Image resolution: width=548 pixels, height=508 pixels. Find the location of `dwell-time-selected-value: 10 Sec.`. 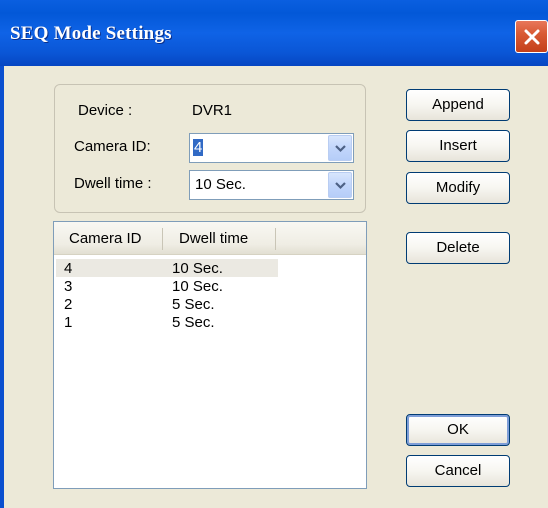

dwell-time-selected-value: 10 Sec. is located at coordinates (220, 184).